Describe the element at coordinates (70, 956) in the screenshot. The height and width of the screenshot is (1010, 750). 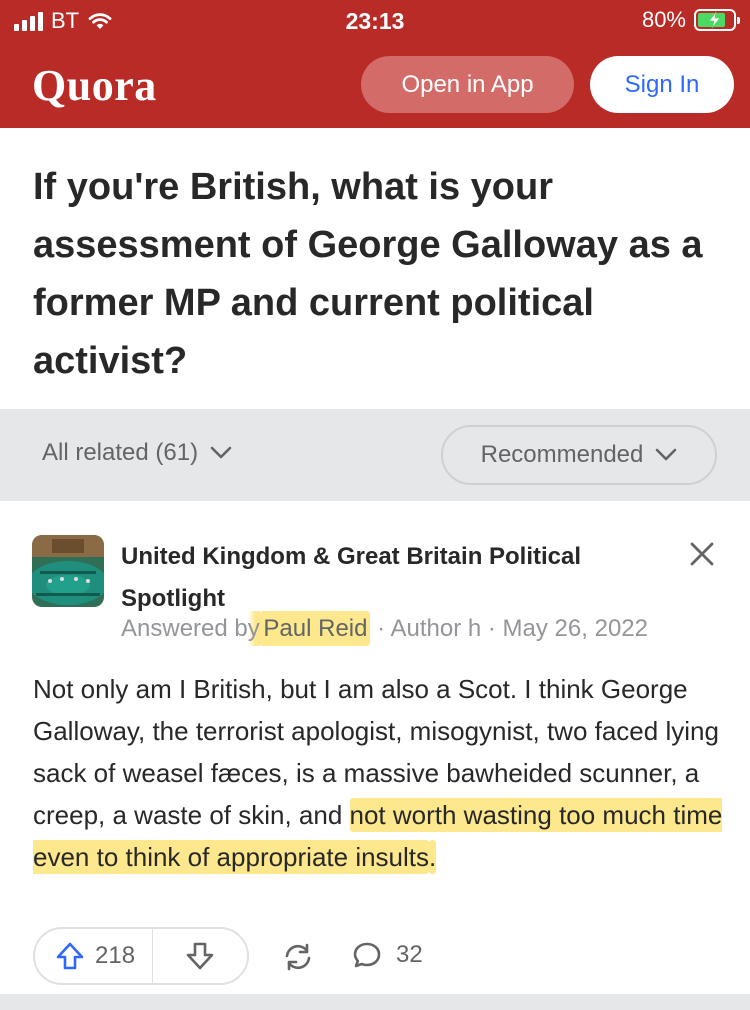
I see `upvote-arrow-icon` at that location.